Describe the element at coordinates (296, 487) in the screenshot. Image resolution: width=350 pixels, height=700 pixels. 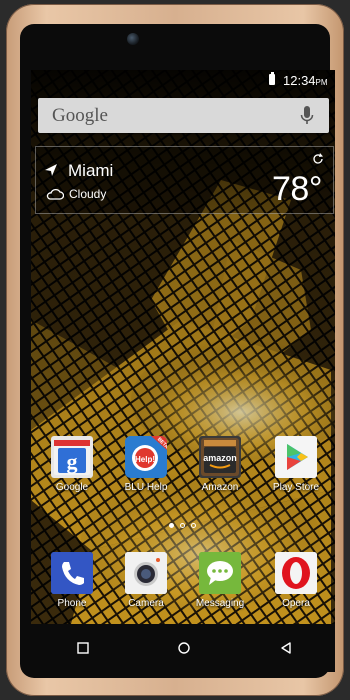
I see `app-label: Play Store` at that location.